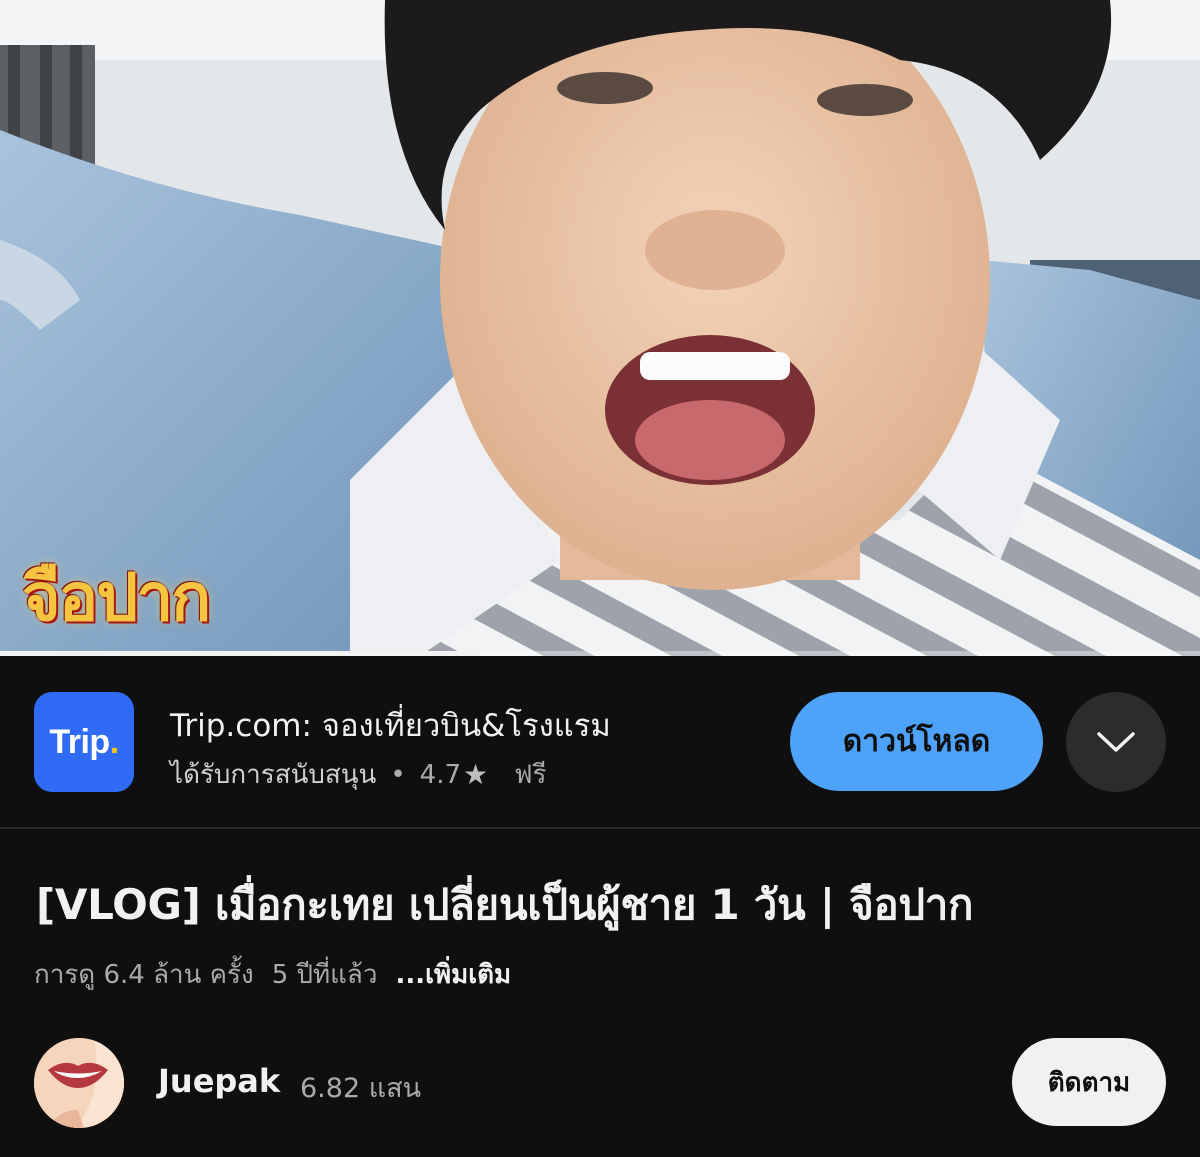 The height and width of the screenshot is (1157, 1200). Describe the element at coordinates (530, 775) in the screenshot. I see `app-price: ฟรี` at that location.